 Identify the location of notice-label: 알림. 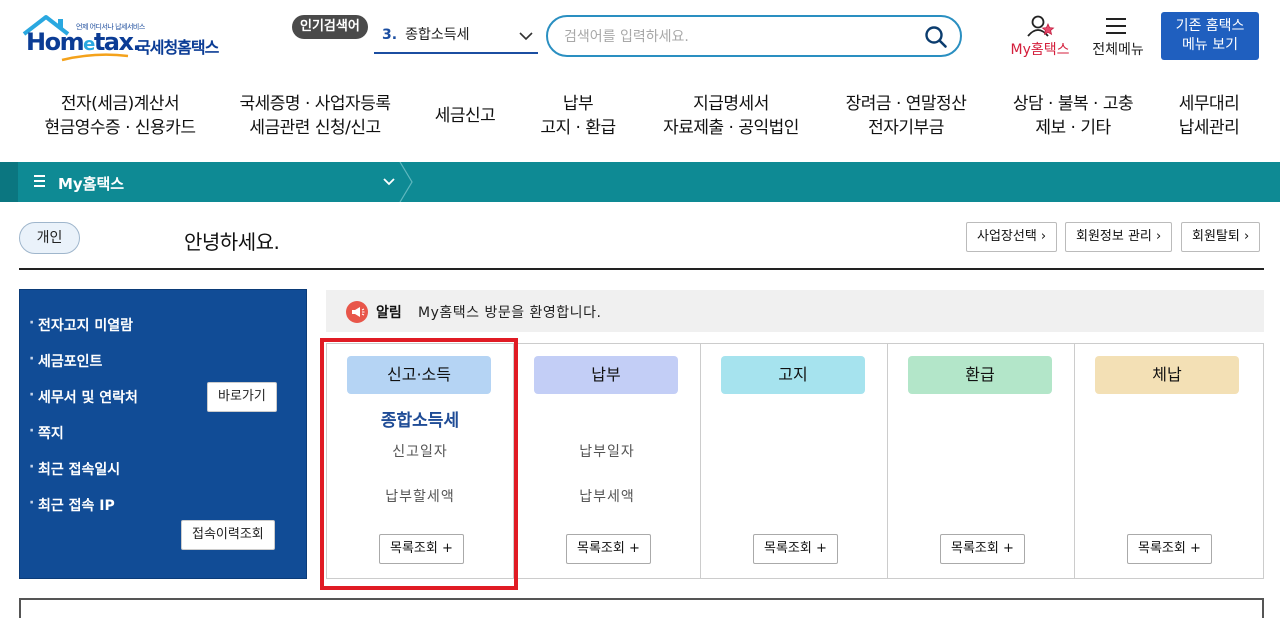
(389, 313).